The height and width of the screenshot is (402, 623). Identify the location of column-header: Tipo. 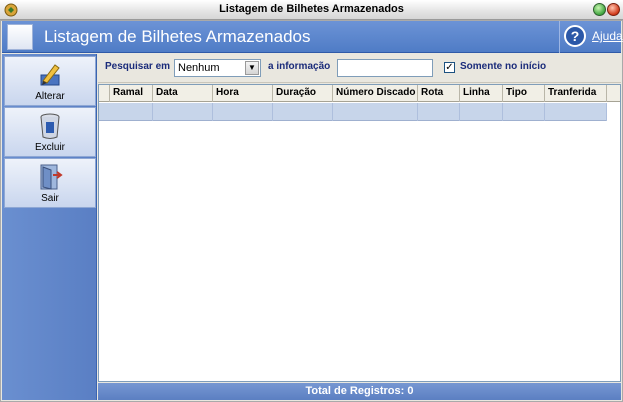
(524, 93).